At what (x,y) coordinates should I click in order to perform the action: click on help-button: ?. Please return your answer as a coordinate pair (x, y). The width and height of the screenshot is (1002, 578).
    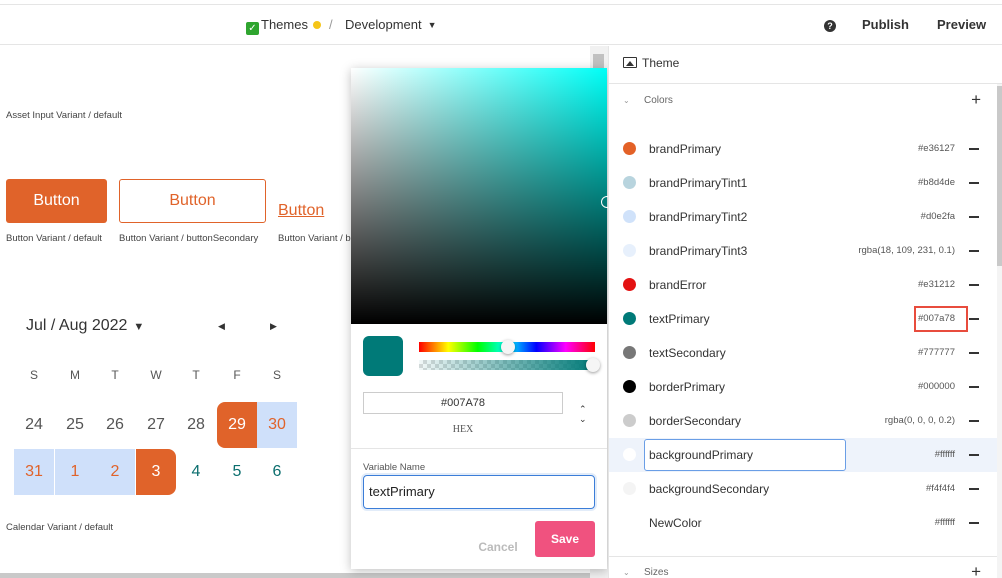
    Looking at the image, I should click on (830, 24).